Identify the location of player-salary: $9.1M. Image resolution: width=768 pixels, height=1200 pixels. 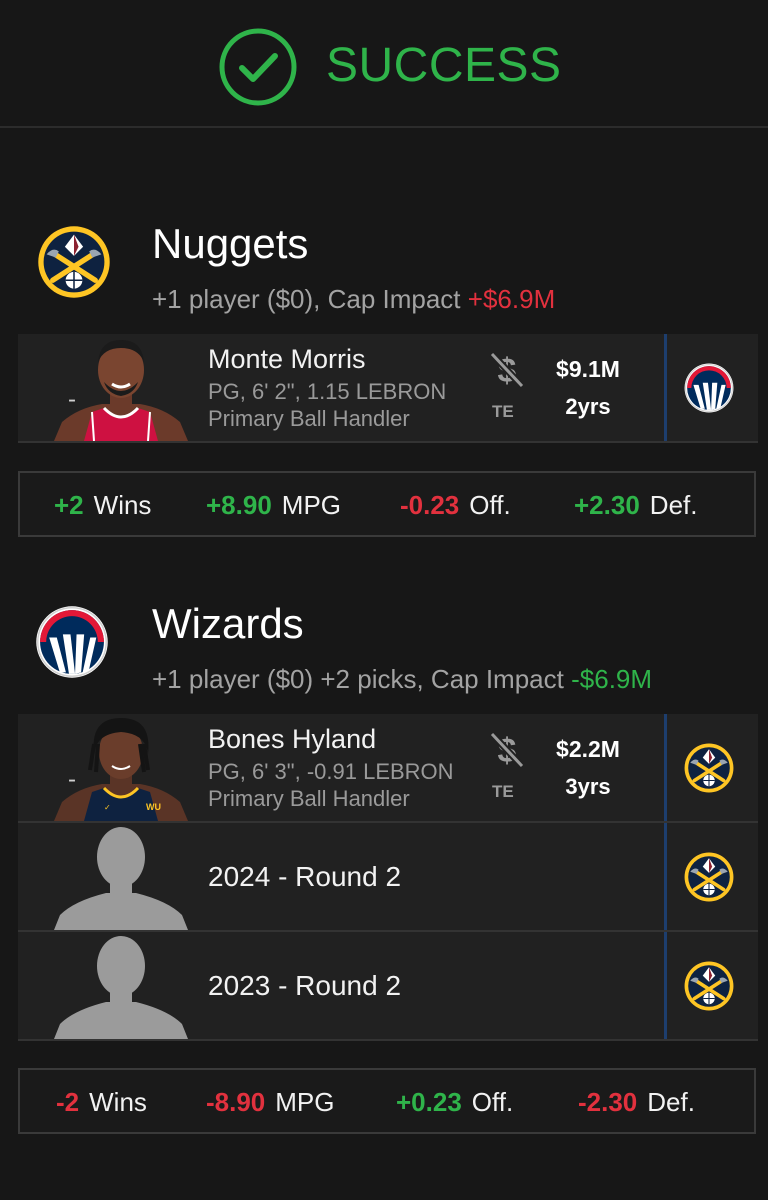
(588, 369).